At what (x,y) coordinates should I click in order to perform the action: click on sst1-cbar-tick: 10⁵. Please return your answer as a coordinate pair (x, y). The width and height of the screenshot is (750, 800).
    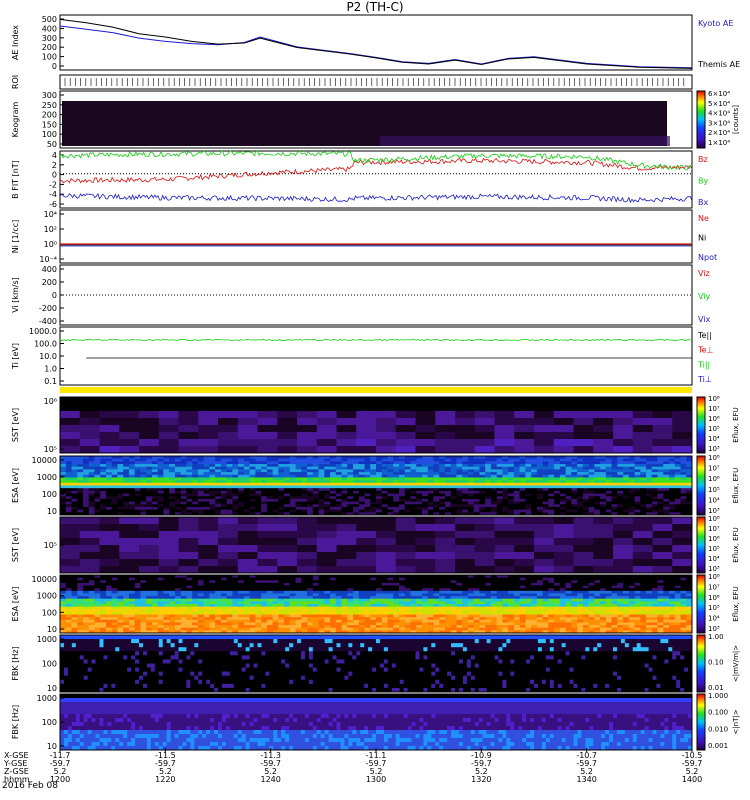
    Looking at the image, I should click on (714, 429).